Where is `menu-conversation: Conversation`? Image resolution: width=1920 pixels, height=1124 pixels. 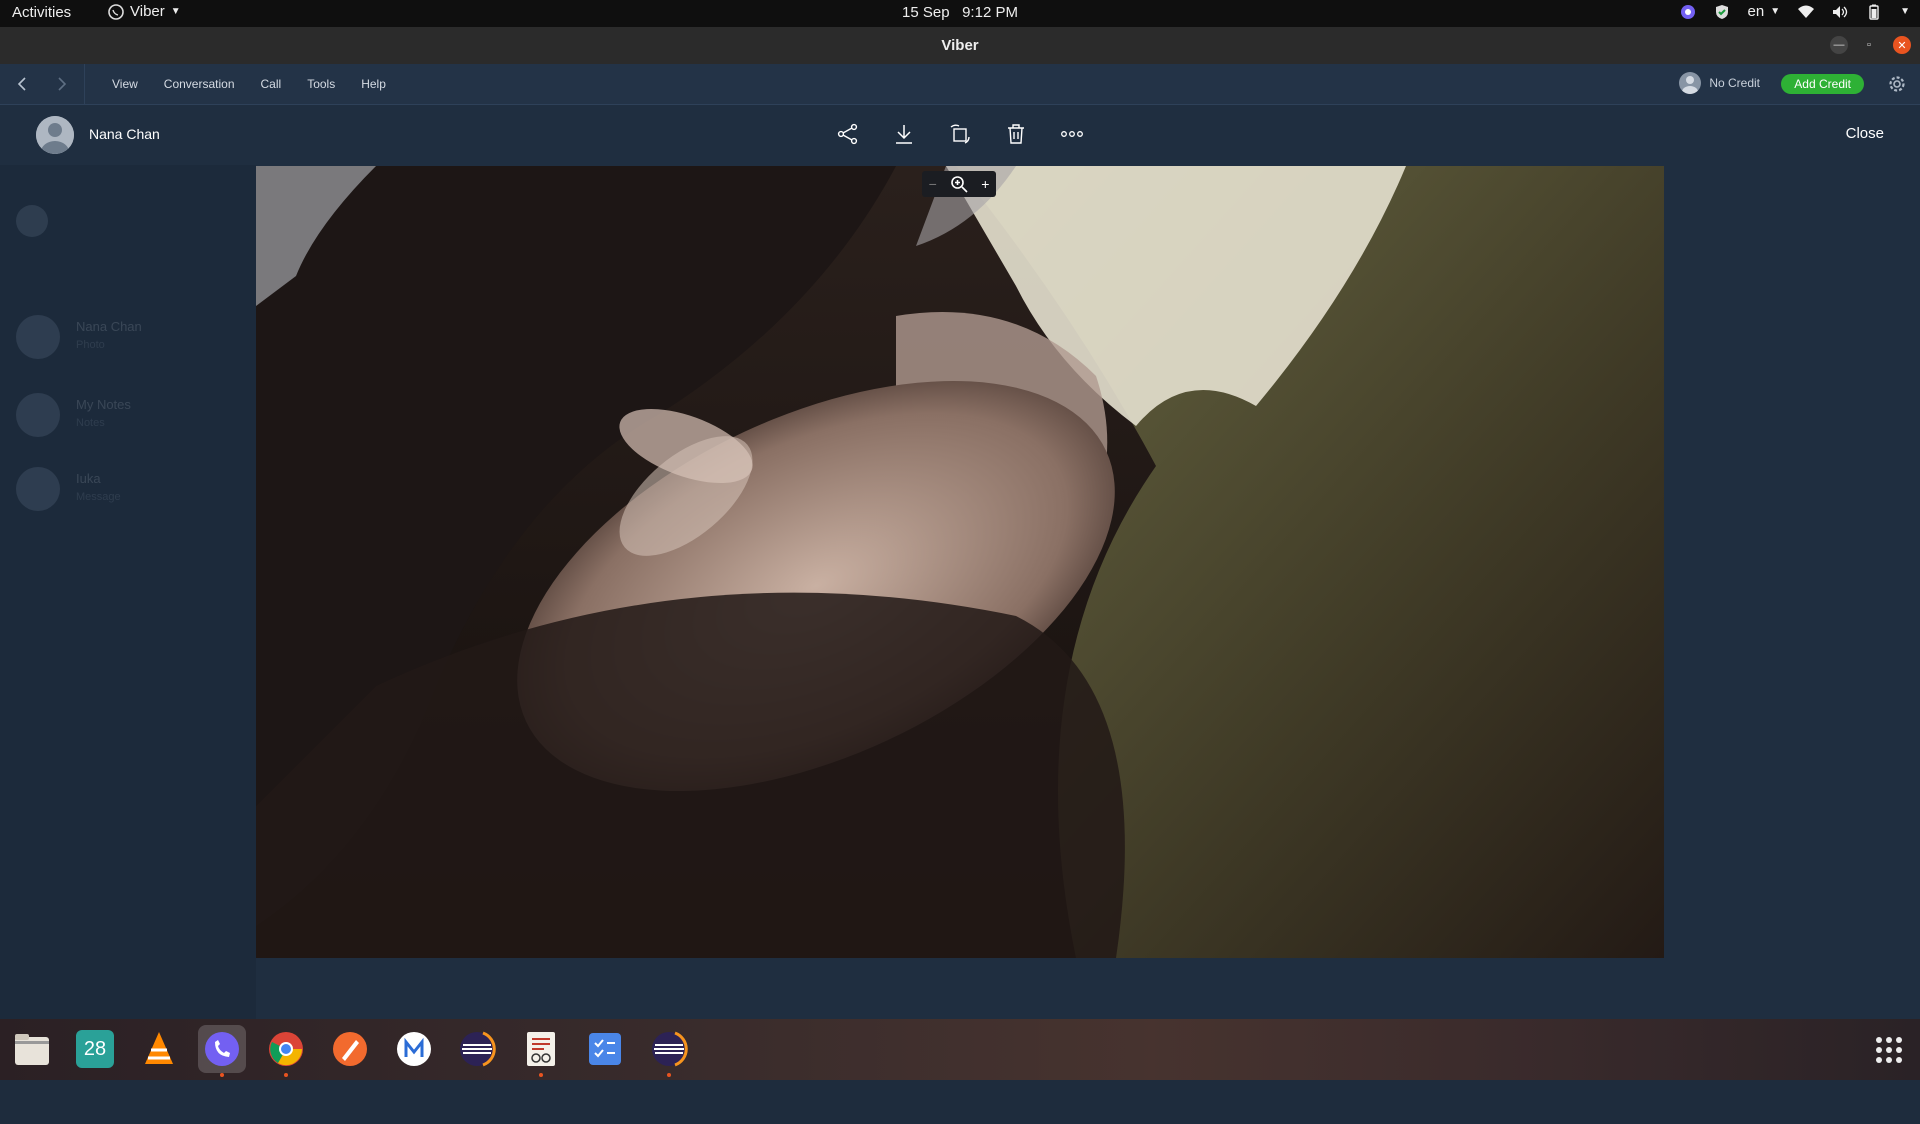 menu-conversation: Conversation is located at coordinates (199, 84).